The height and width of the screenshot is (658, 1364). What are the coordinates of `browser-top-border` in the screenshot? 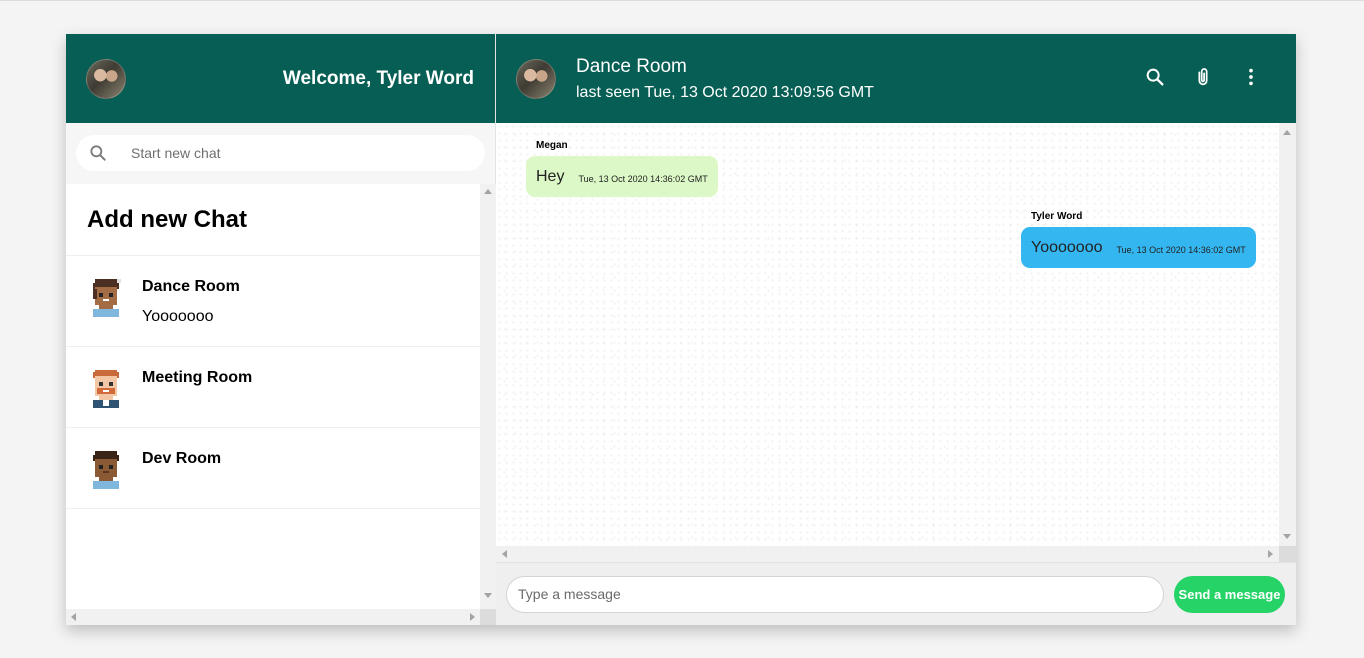 It's located at (682, 0).